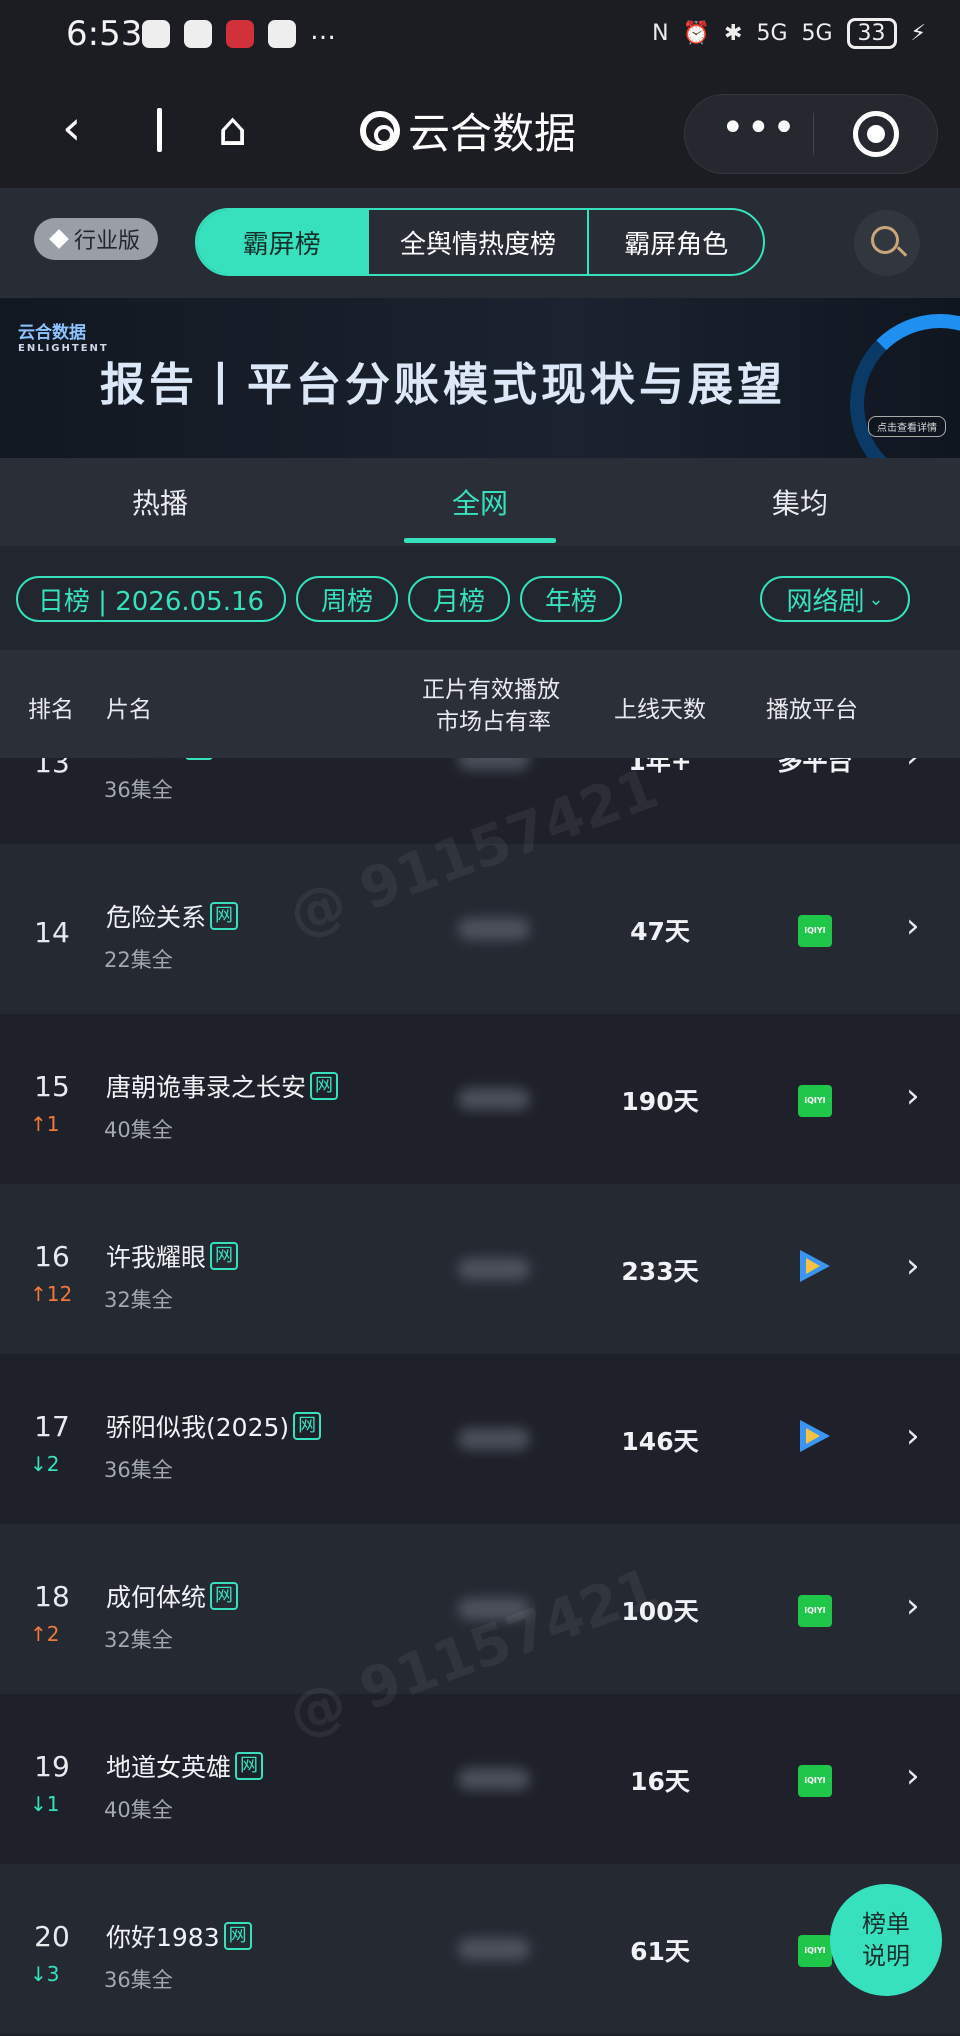 The height and width of the screenshot is (2036, 960). What do you see at coordinates (51, 1294) in the screenshot?
I see `rank-change: ↑12` at bounding box center [51, 1294].